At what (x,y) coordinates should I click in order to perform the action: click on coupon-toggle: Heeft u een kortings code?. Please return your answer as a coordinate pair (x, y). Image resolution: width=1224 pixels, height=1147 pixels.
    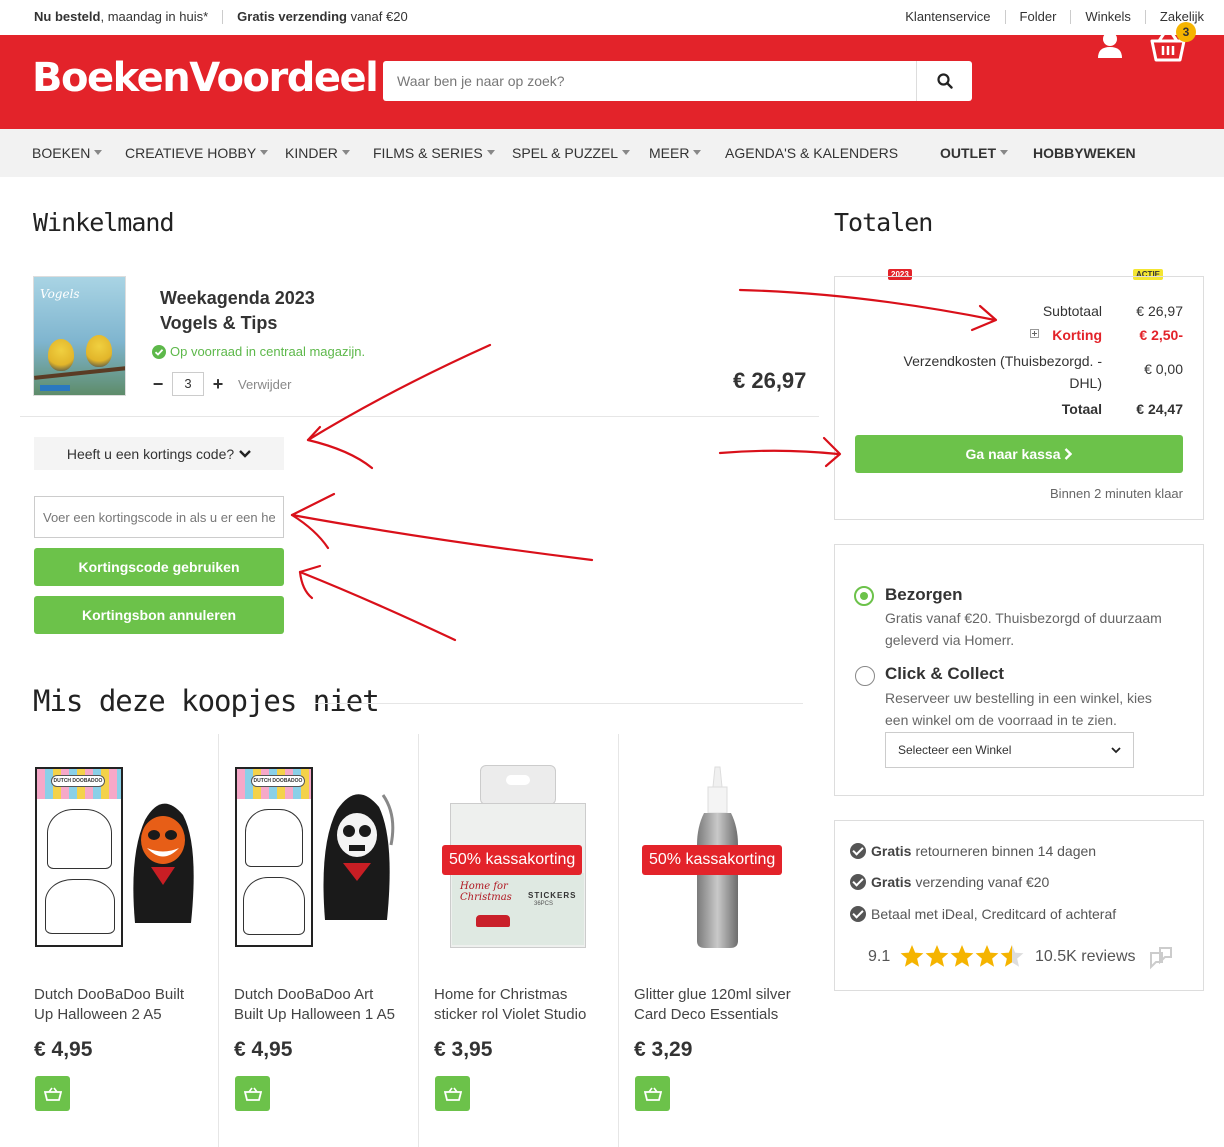
    Looking at the image, I should click on (159, 453).